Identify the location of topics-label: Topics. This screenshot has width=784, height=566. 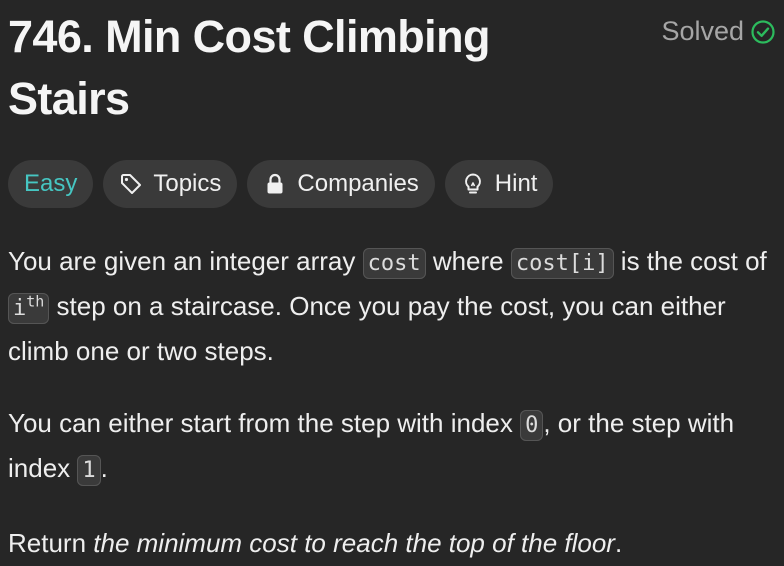
(187, 183).